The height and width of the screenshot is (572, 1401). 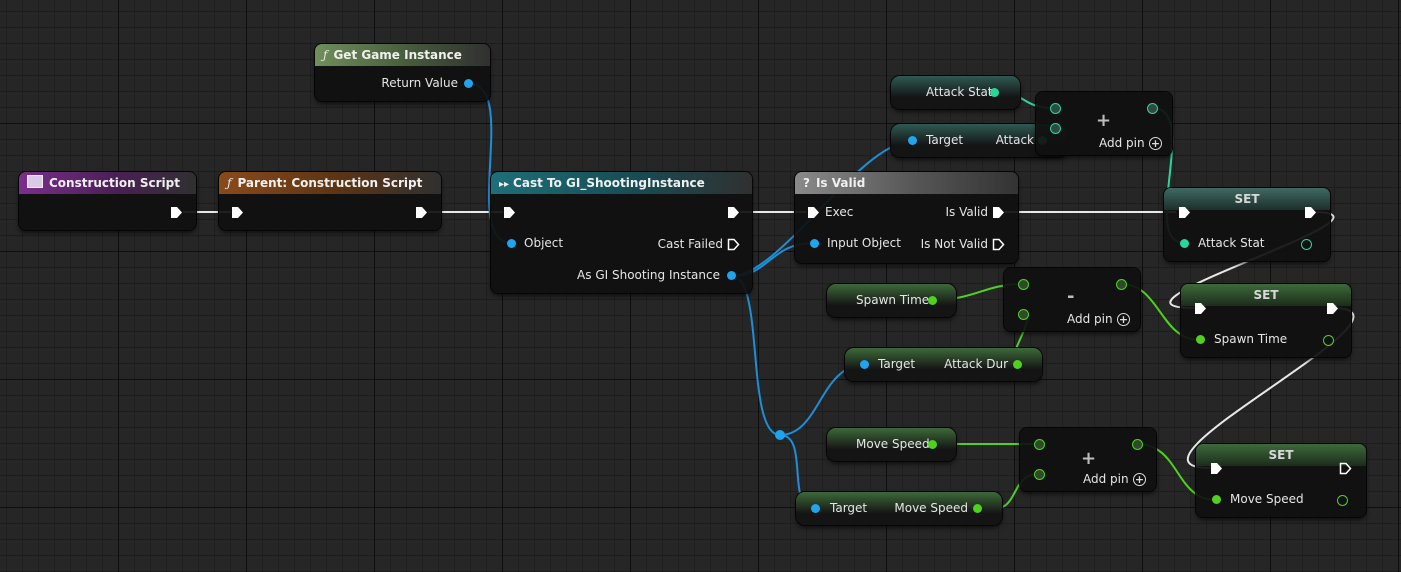 I want to click on node-construction-script: Construction Script, so click(x=107, y=201).